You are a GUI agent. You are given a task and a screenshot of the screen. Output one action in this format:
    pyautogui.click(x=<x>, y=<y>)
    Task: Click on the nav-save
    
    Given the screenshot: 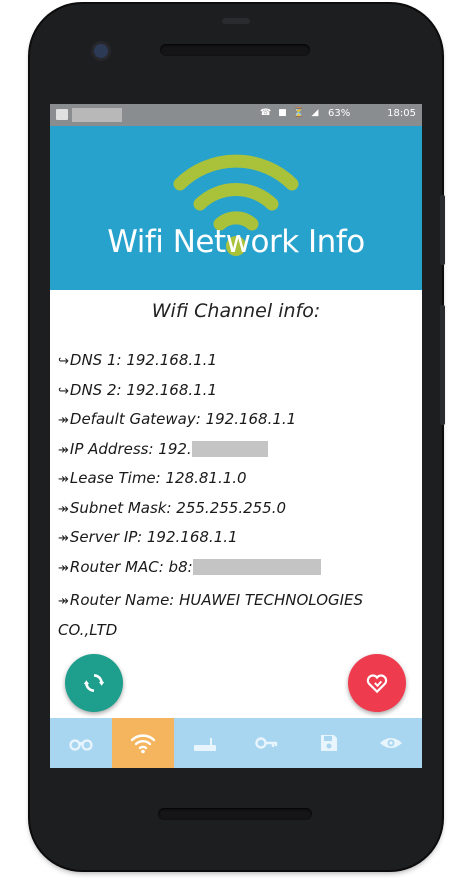 What is the action you would take?
    pyautogui.click(x=329, y=743)
    